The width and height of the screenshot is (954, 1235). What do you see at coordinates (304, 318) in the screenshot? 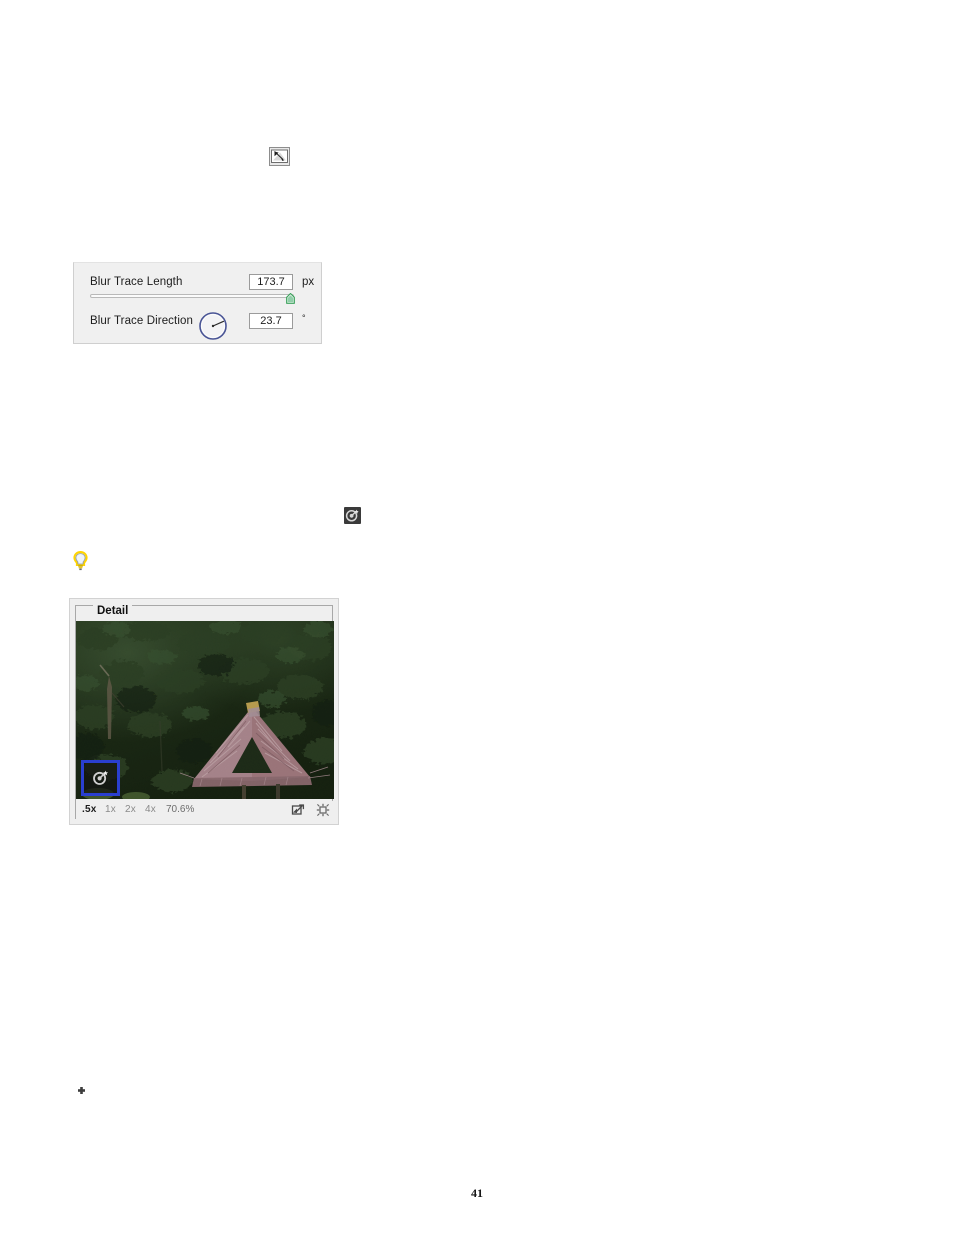
I see `blur-trace-direction-unit: °` at bounding box center [304, 318].